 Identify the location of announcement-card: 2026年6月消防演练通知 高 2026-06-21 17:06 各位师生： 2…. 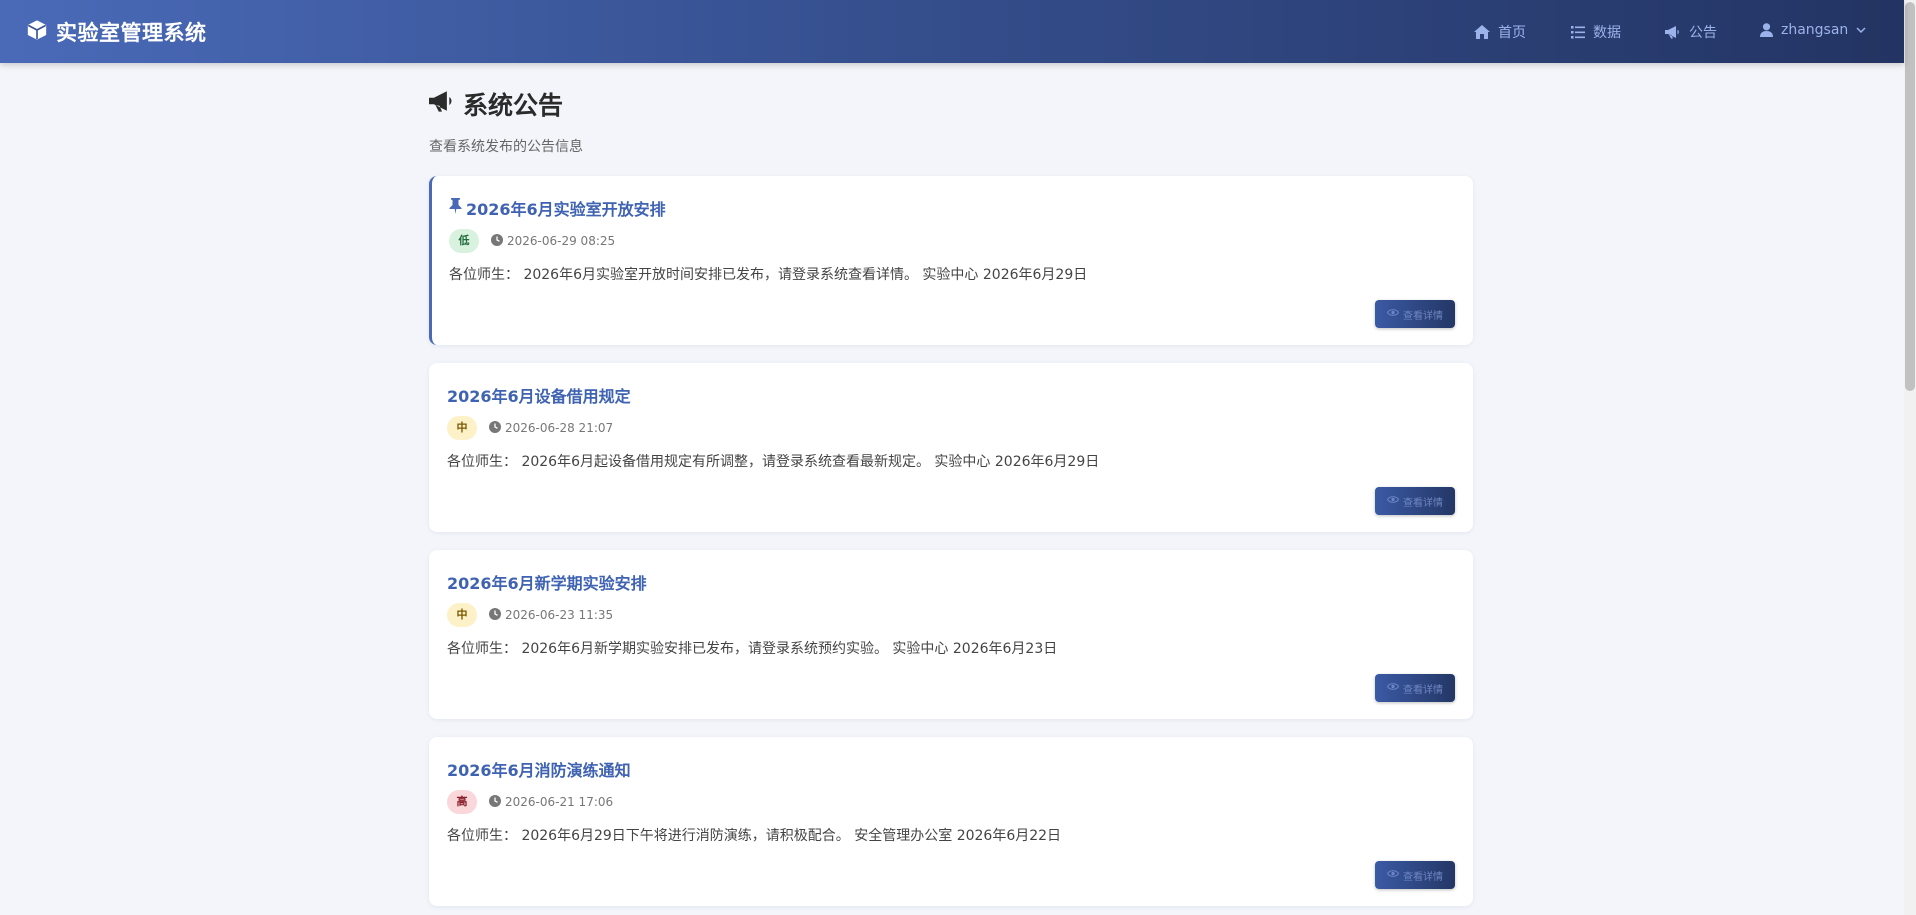
(951, 821).